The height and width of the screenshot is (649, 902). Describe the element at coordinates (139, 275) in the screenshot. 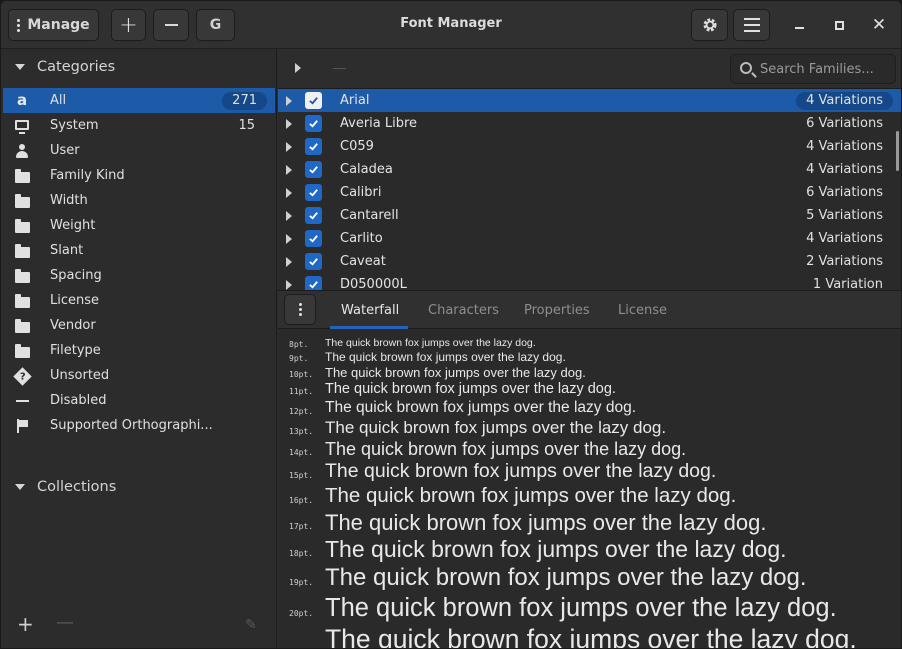

I see `sidebar-item-spacing: Spacing` at that location.